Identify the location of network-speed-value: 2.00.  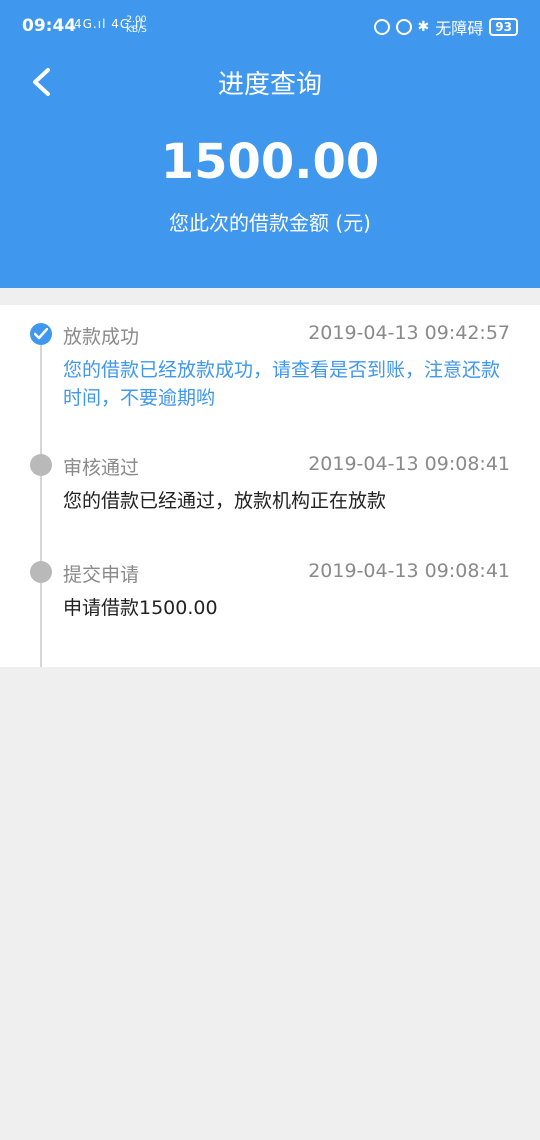
(136, 20).